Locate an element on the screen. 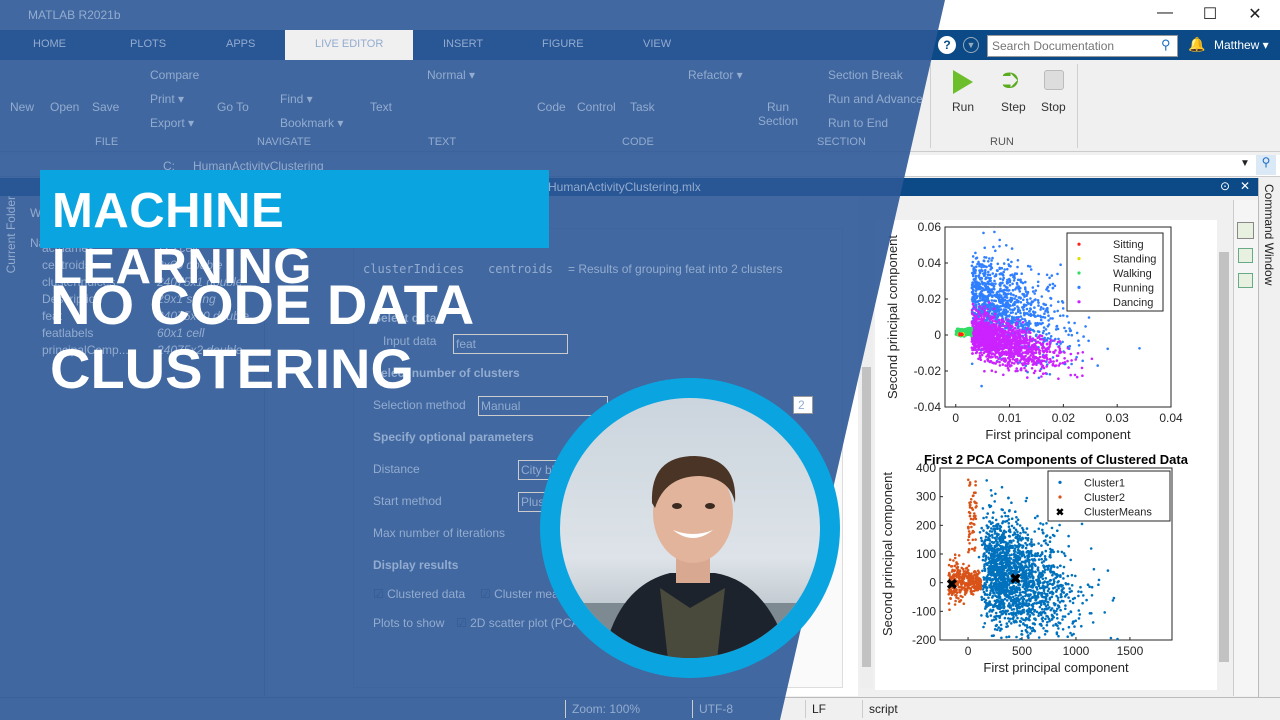 The image size is (1280, 720). output-scrollbar is located at coordinates (1224, 456).